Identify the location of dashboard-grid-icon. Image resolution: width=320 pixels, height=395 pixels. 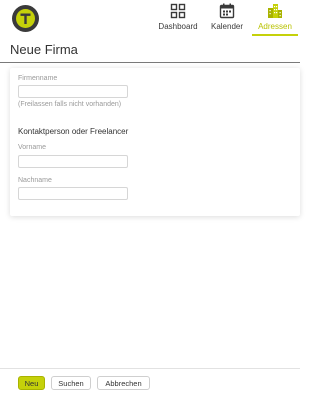
(178, 11).